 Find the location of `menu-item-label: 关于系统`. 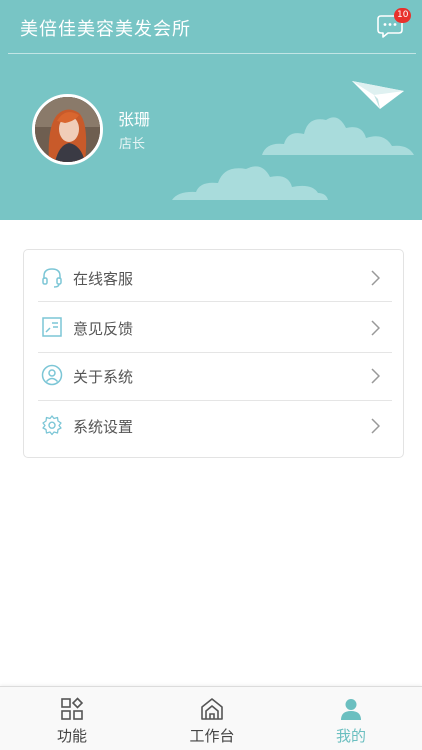

menu-item-label: 关于系统 is located at coordinates (103, 377).